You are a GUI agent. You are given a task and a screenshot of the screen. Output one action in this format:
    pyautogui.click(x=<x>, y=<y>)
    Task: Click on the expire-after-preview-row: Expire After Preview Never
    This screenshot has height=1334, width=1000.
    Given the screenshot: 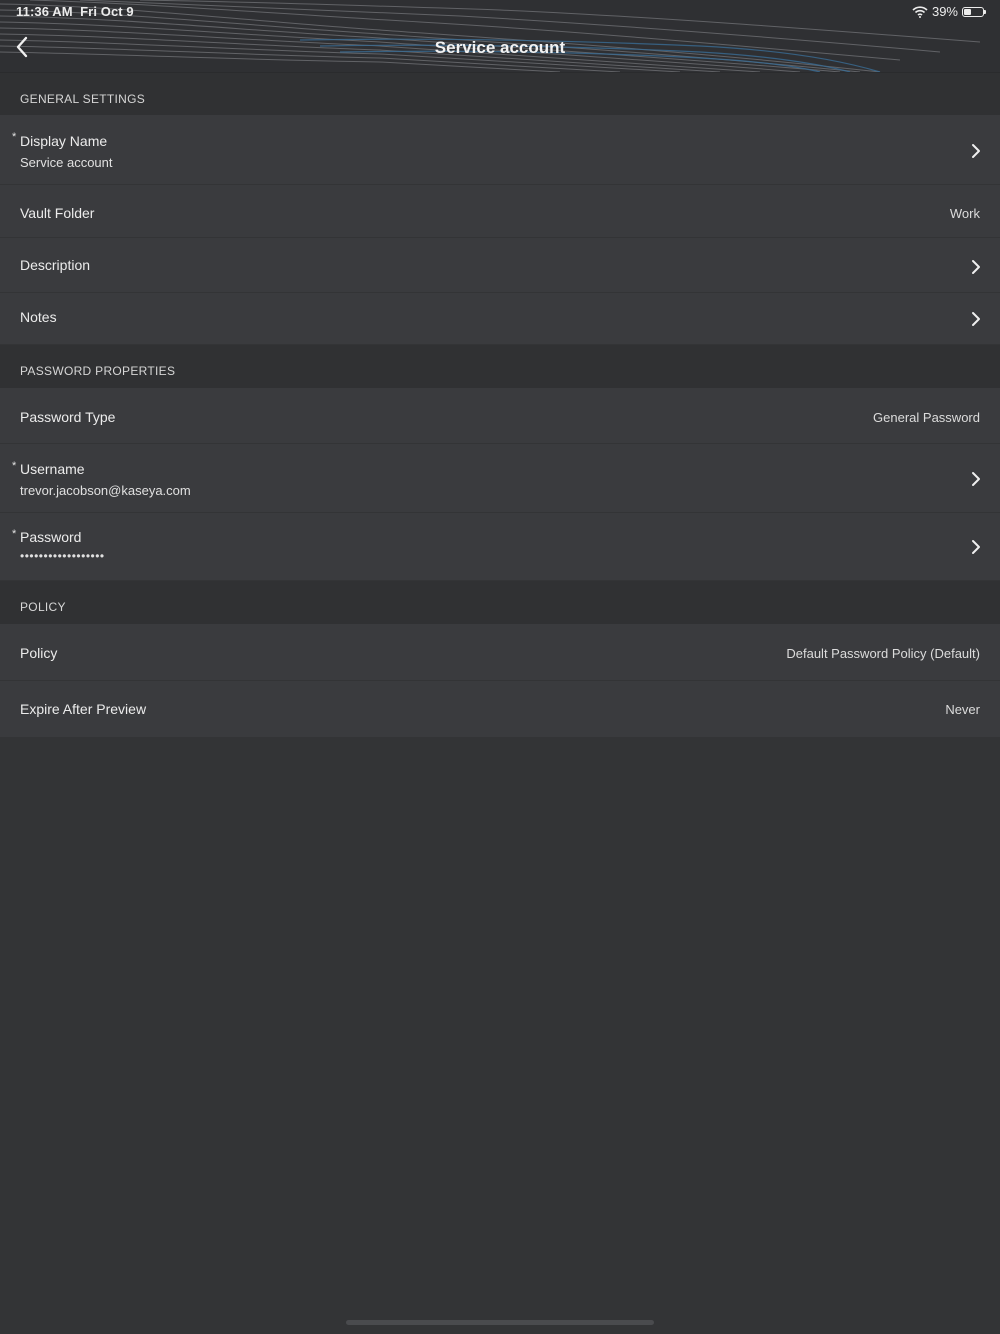 What is the action you would take?
    pyautogui.click(x=500, y=709)
    